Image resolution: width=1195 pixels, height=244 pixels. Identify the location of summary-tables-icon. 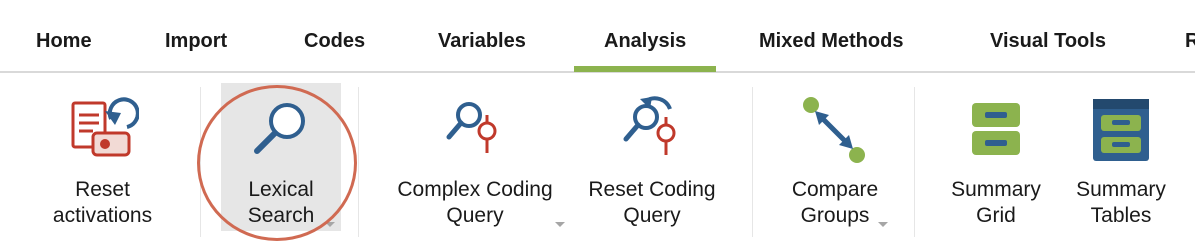
(1121, 131).